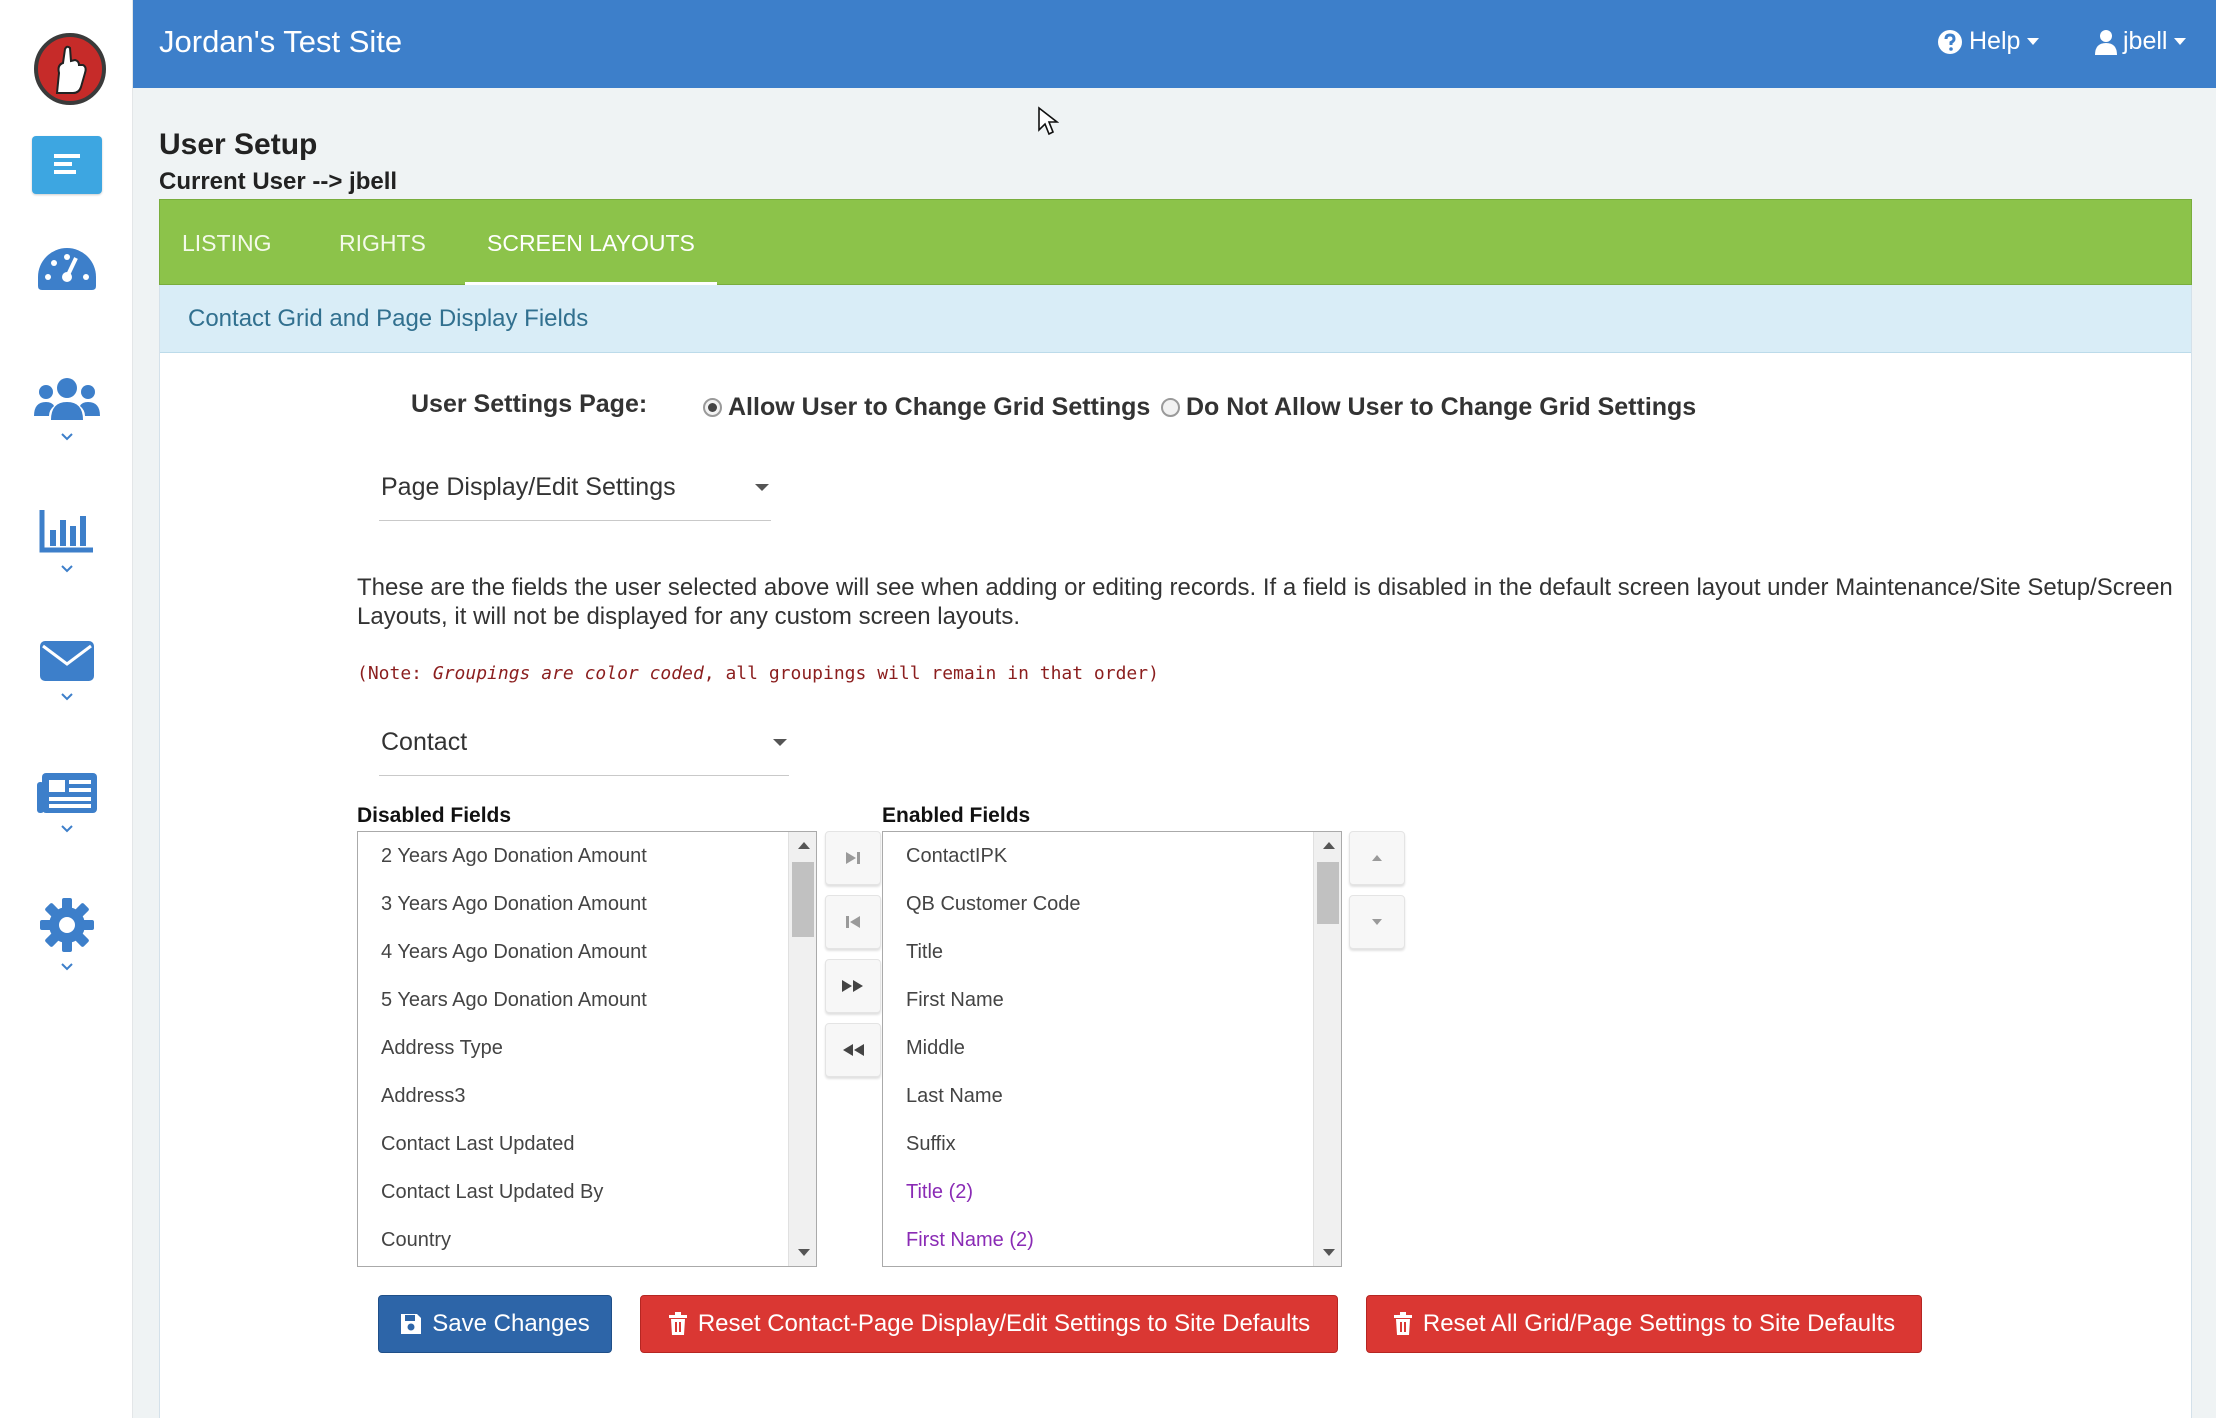  I want to click on save-changes-button: Save Changes, so click(495, 1324).